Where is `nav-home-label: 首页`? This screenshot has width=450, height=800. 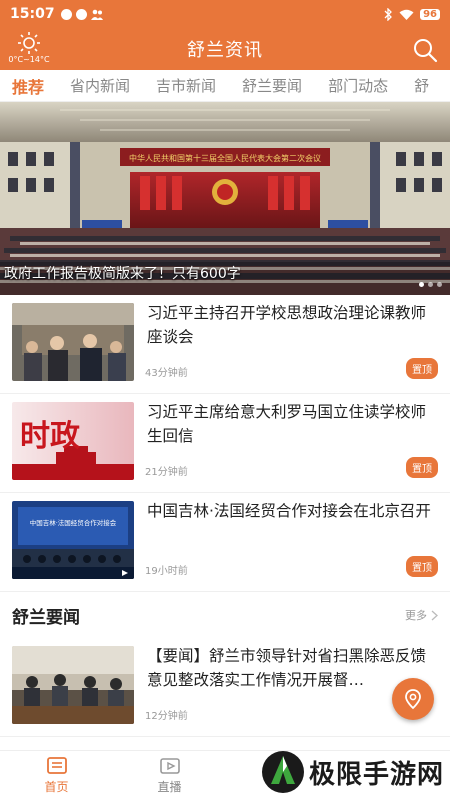
nav-home-label: 首页 is located at coordinates (56, 787).